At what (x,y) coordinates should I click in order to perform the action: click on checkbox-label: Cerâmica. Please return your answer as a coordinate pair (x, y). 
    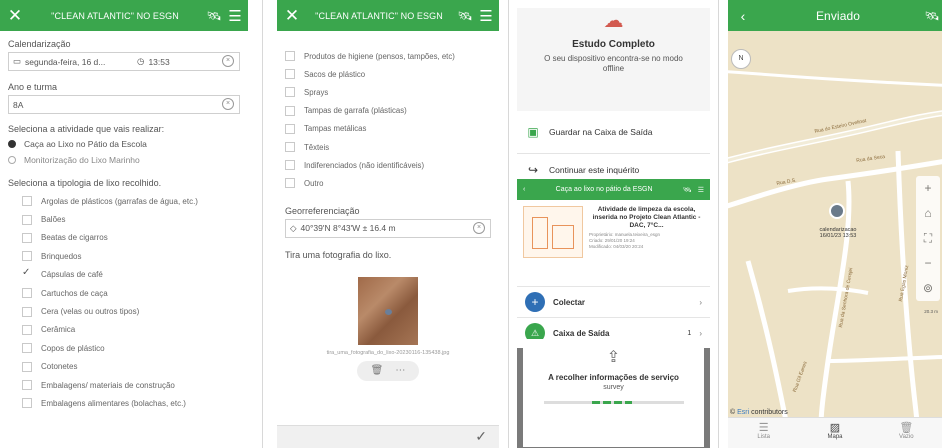
    Looking at the image, I should click on (58, 330).